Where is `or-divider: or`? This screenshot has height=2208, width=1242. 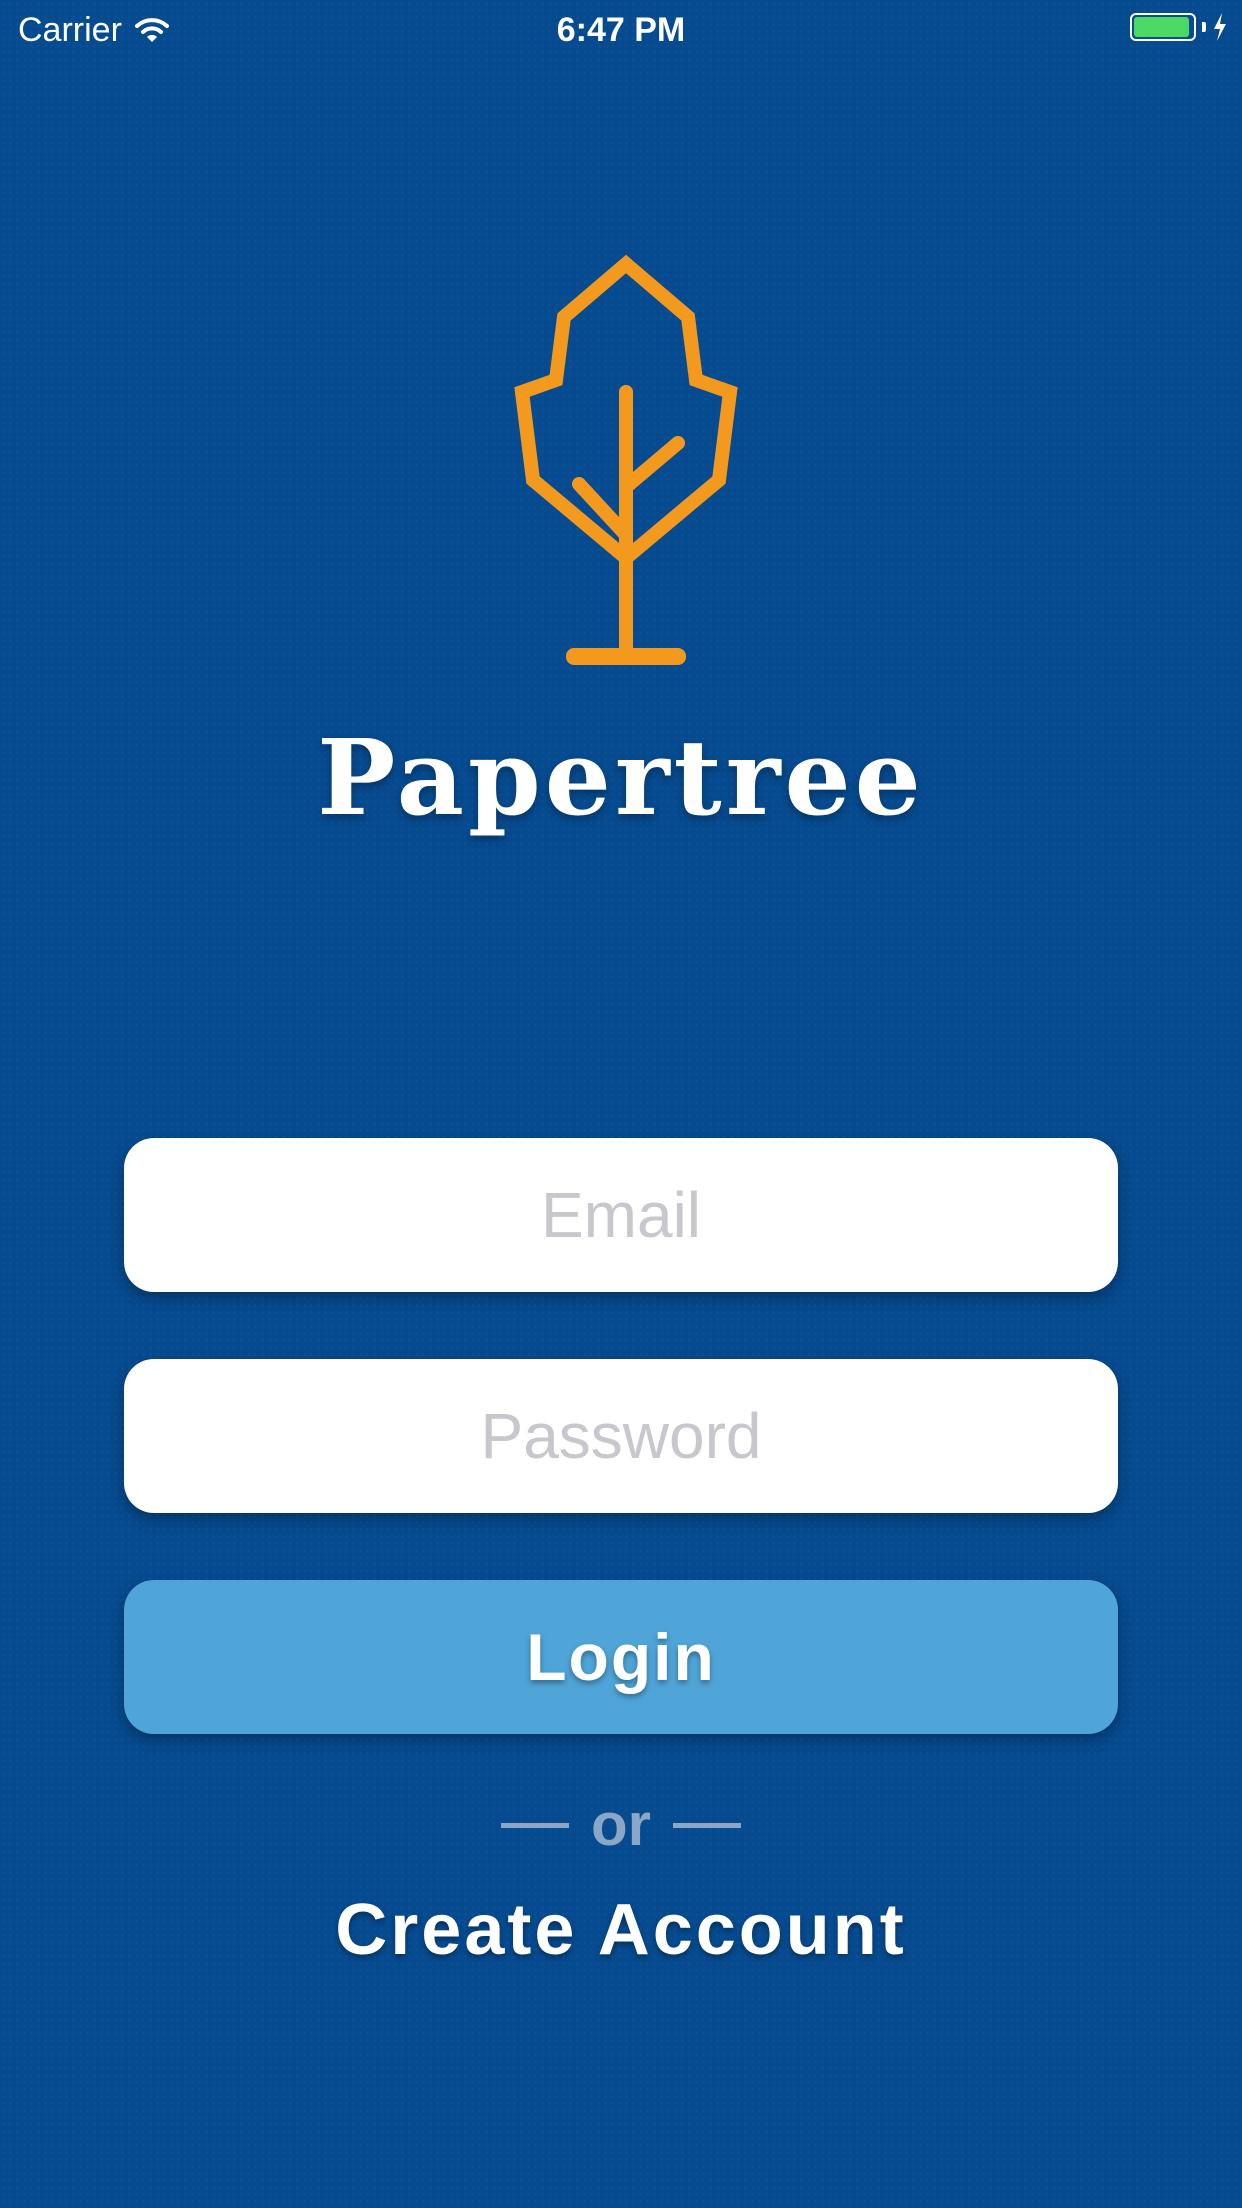 or-divider: or is located at coordinates (621, 1825).